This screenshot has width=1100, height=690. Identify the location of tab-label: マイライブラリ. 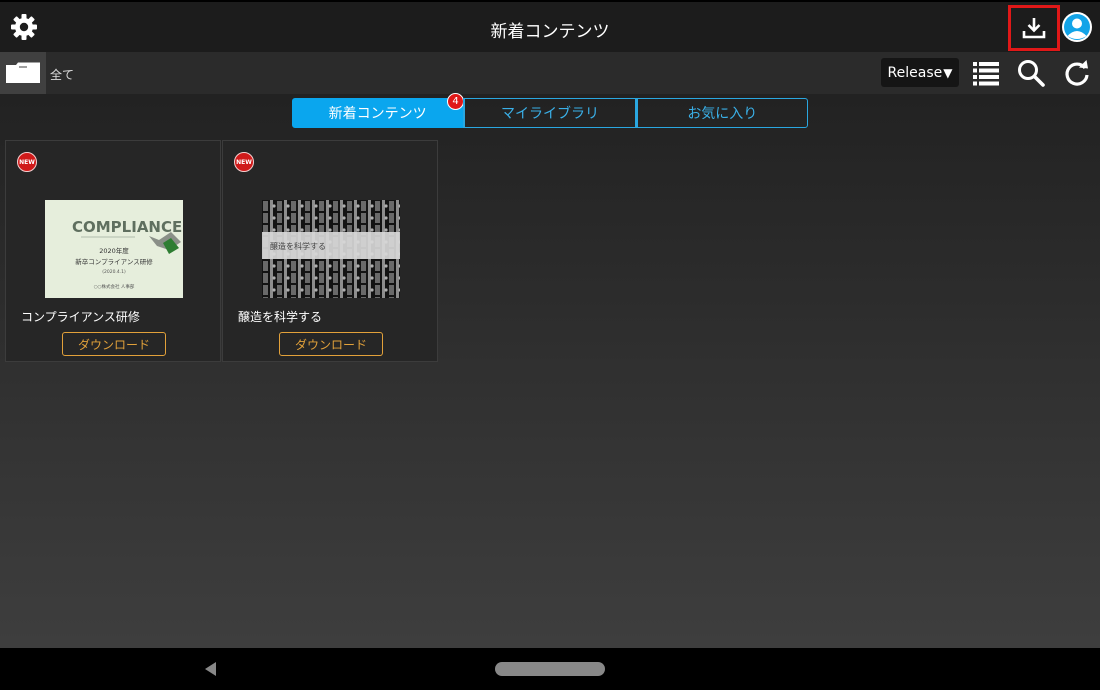
(549, 114).